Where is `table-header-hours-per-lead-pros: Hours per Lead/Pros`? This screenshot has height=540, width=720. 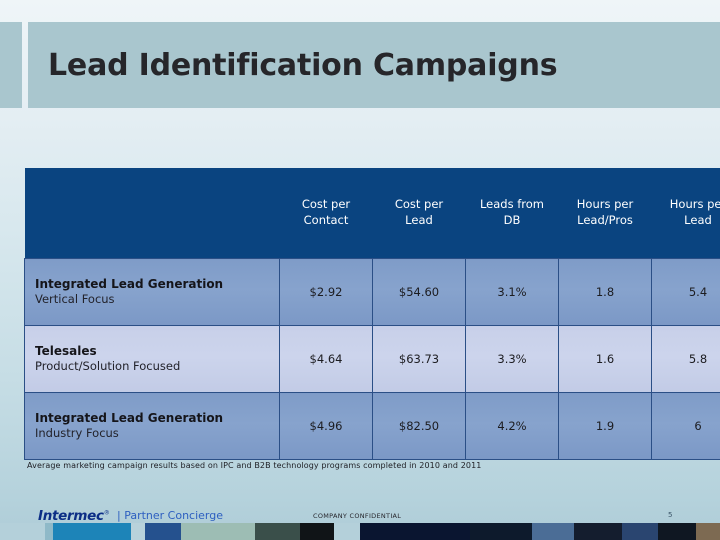
table-header-hours-per-lead-pros: Hours per Lead/Pros is located at coordinates (605, 213).